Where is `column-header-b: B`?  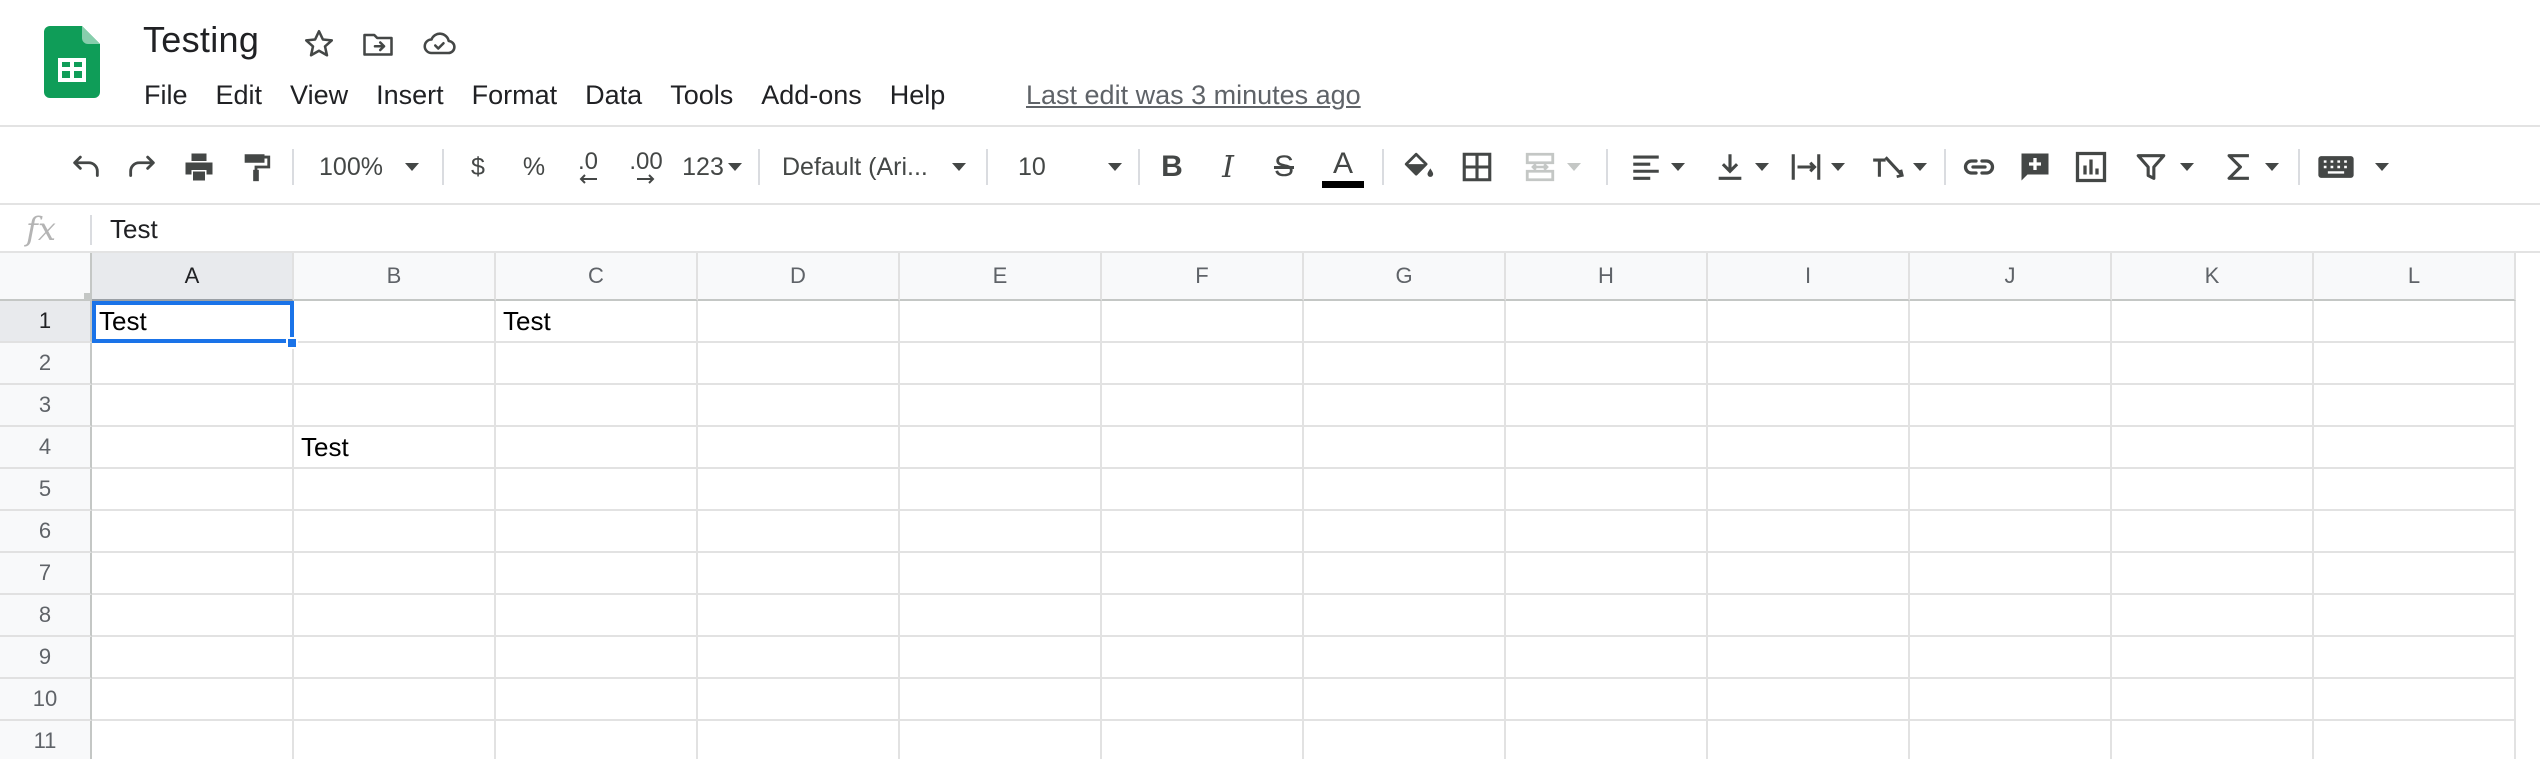 column-header-b: B is located at coordinates (395, 277).